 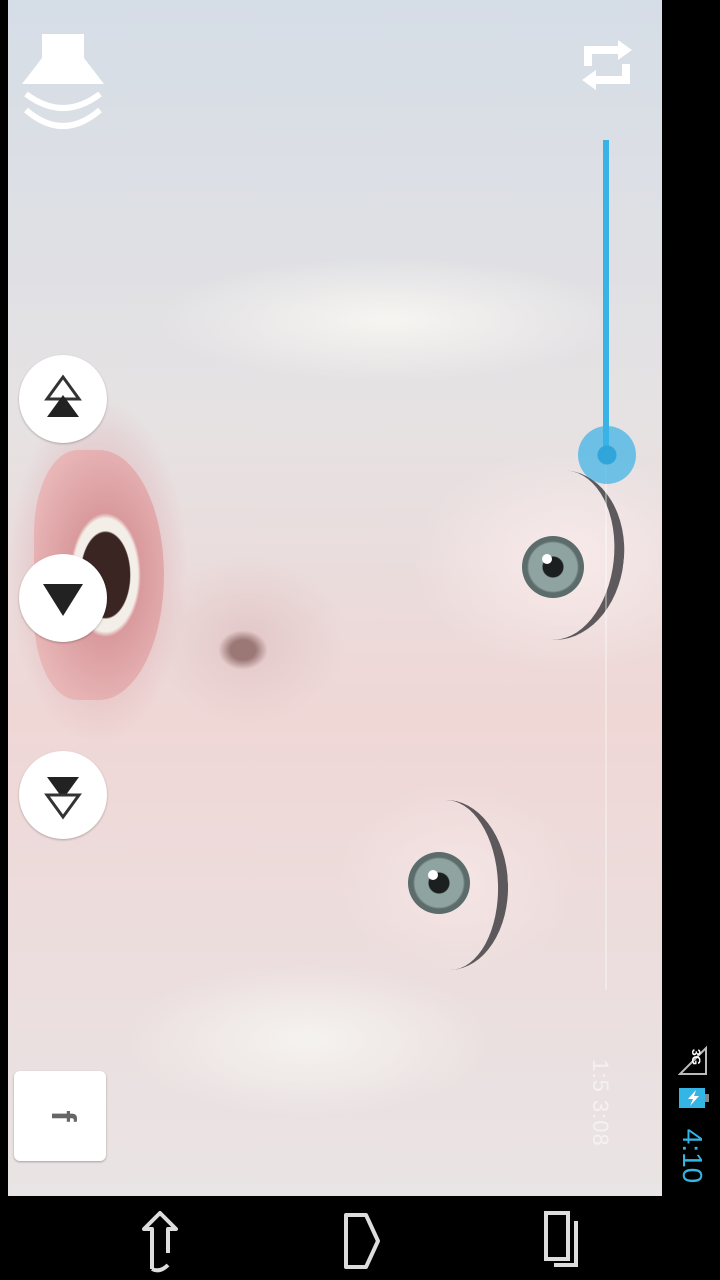 What do you see at coordinates (694, 1098) in the screenshot?
I see `battery-charging-icon` at bounding box center [694, 1098].